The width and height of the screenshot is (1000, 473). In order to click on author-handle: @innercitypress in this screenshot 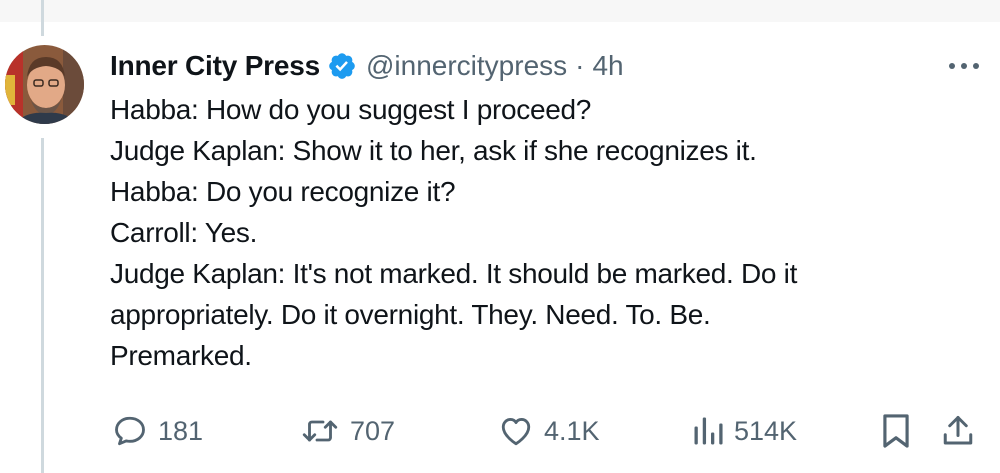, I will do `click(466, 66)`.